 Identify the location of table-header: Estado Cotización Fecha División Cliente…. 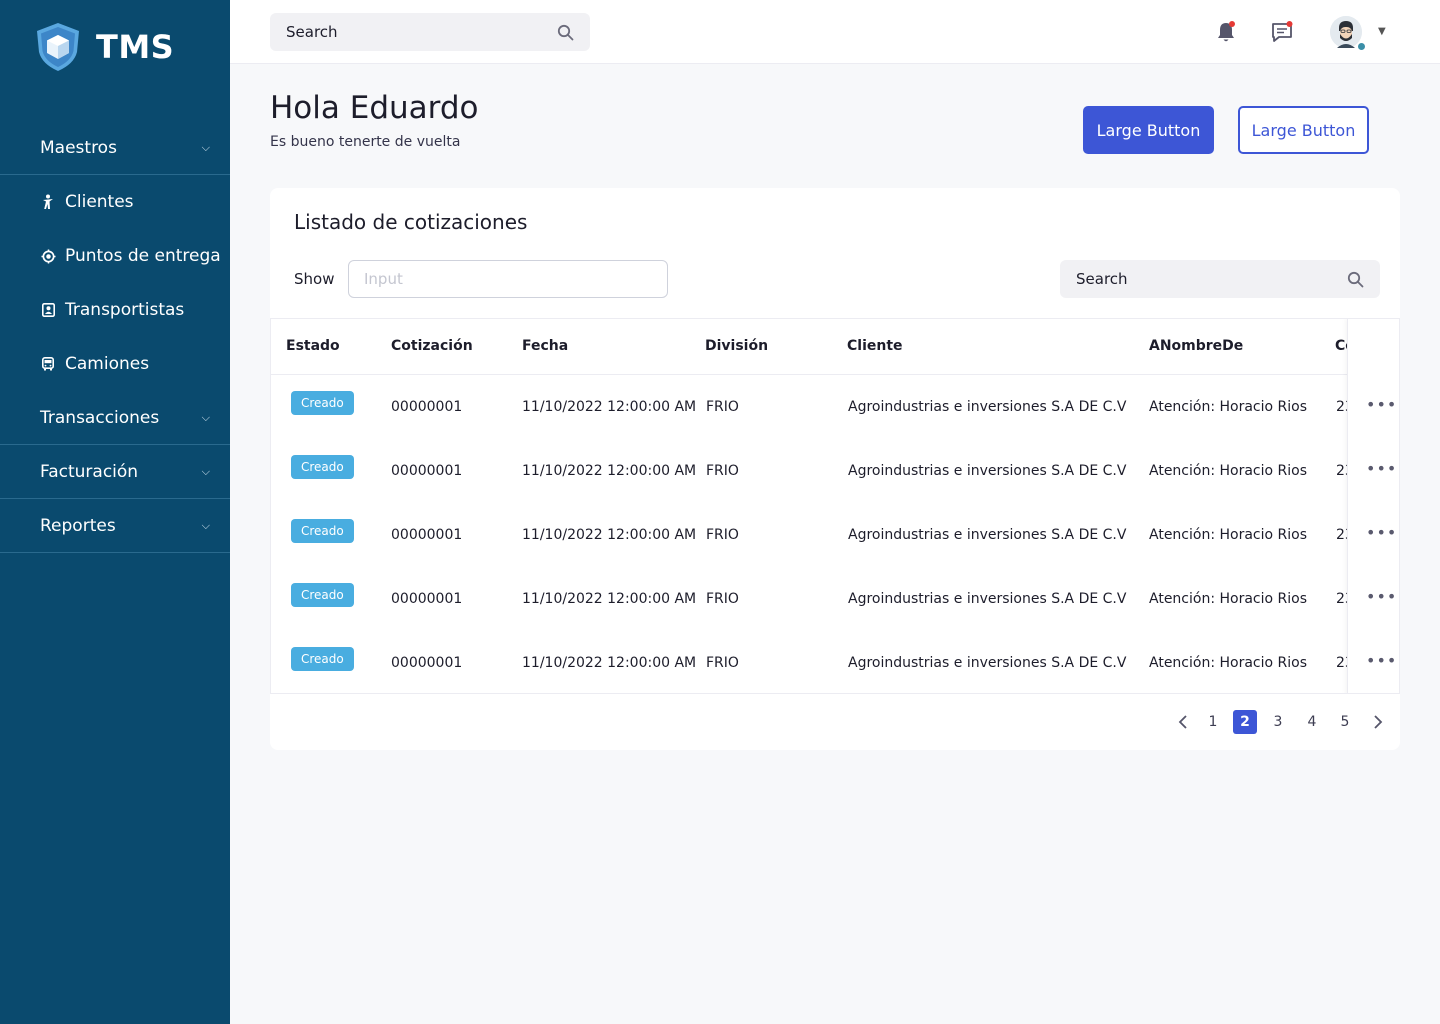
(835, 347).